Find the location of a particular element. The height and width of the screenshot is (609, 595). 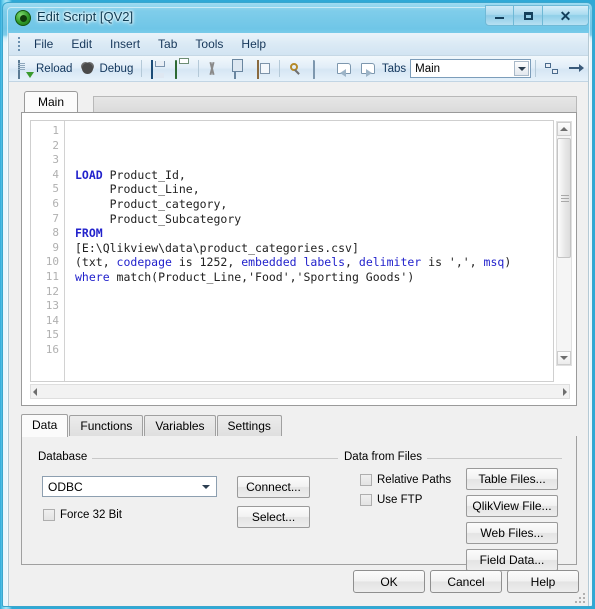

next-tab-icon is located at coordinates (367, 70).